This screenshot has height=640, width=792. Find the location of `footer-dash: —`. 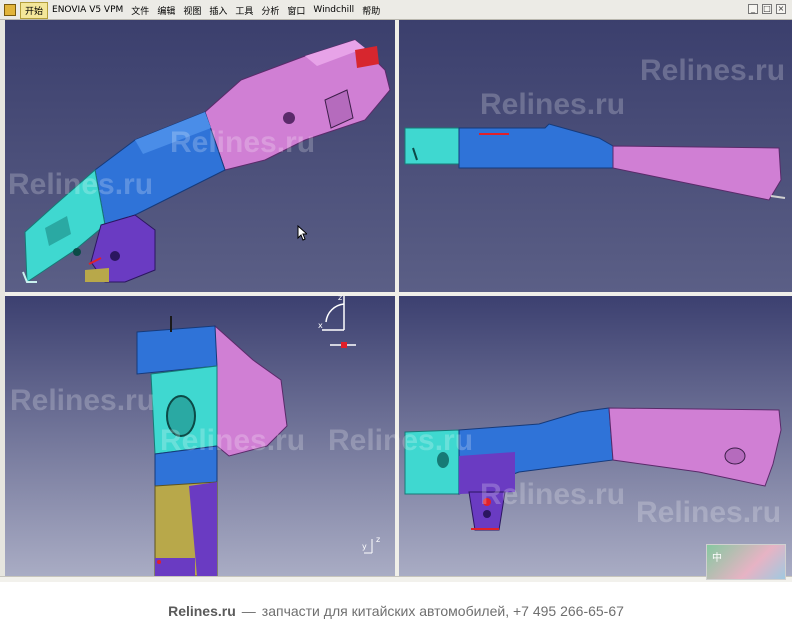

footer-dash: — is located at coordinates (248, 611).